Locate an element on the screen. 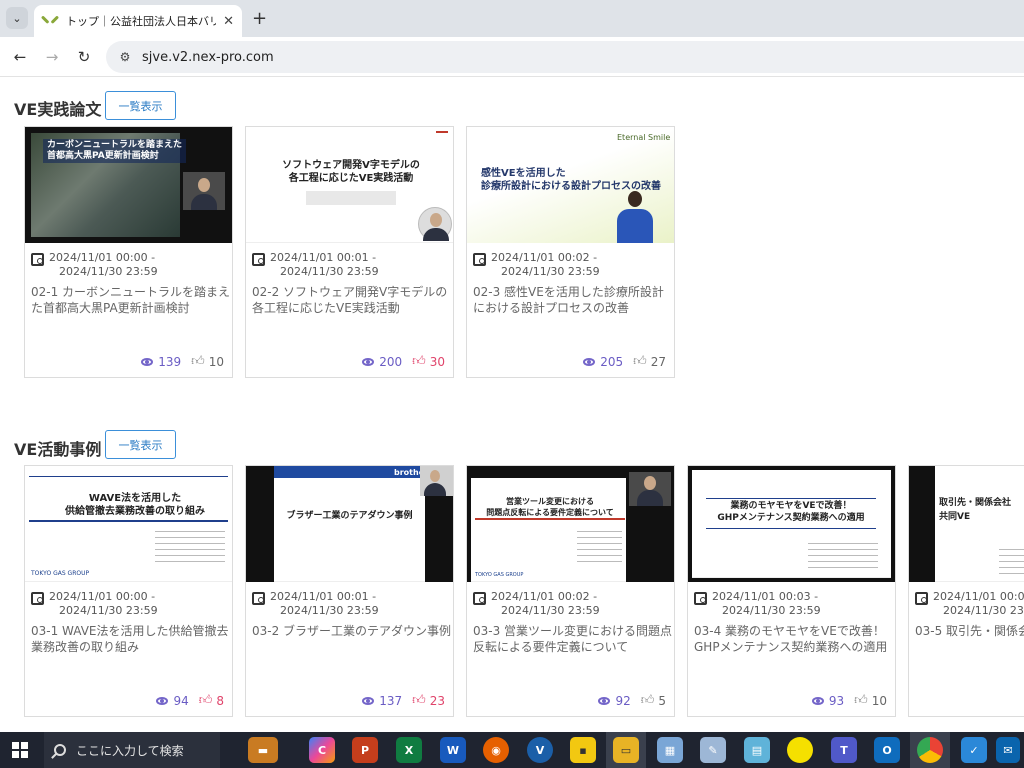 Image resolution: width=1024 pixels, height=768 pixels. photos-icon: ▦ is located at coordinates (670, 750).